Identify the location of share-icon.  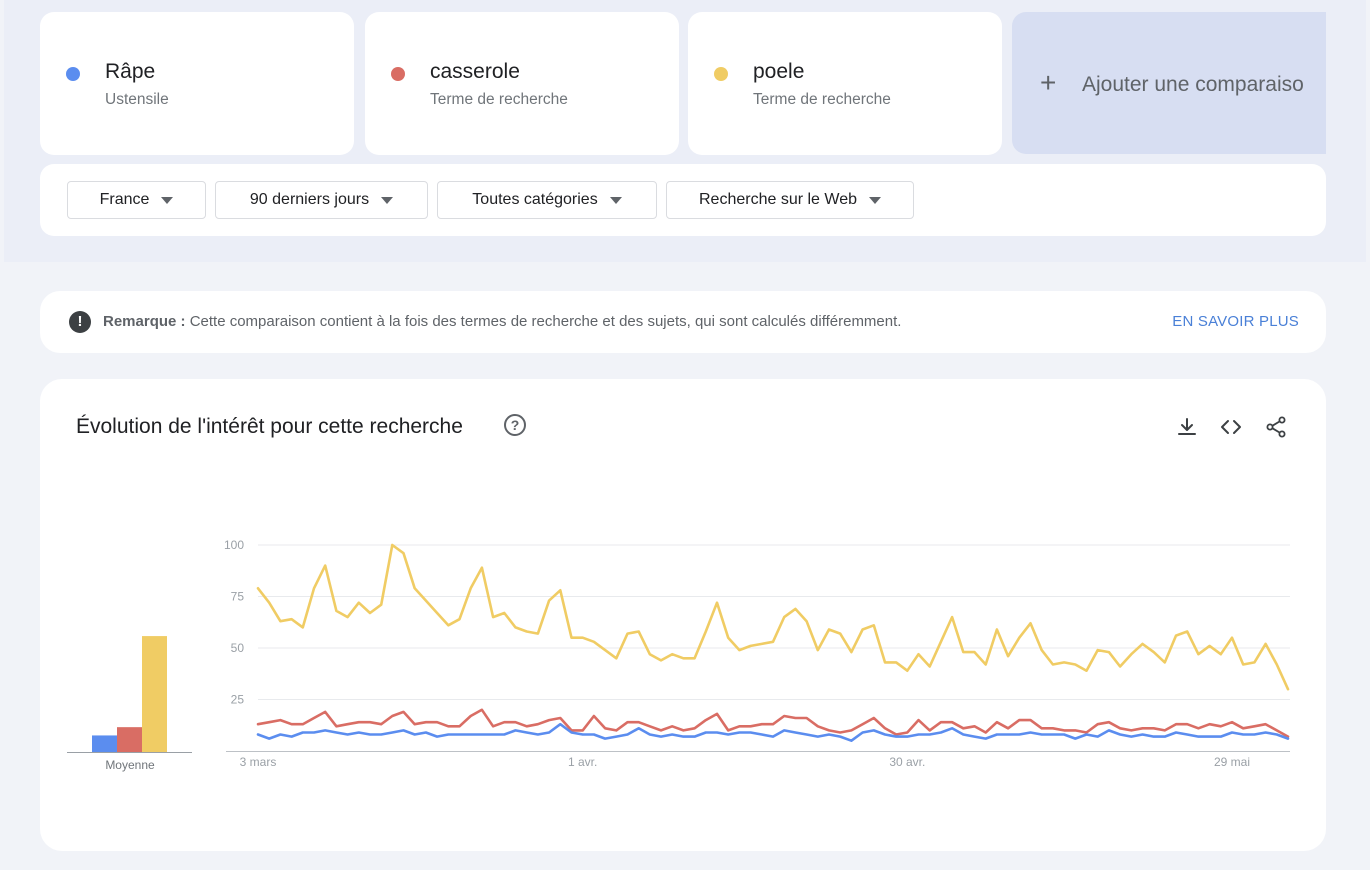
(1276, 427).